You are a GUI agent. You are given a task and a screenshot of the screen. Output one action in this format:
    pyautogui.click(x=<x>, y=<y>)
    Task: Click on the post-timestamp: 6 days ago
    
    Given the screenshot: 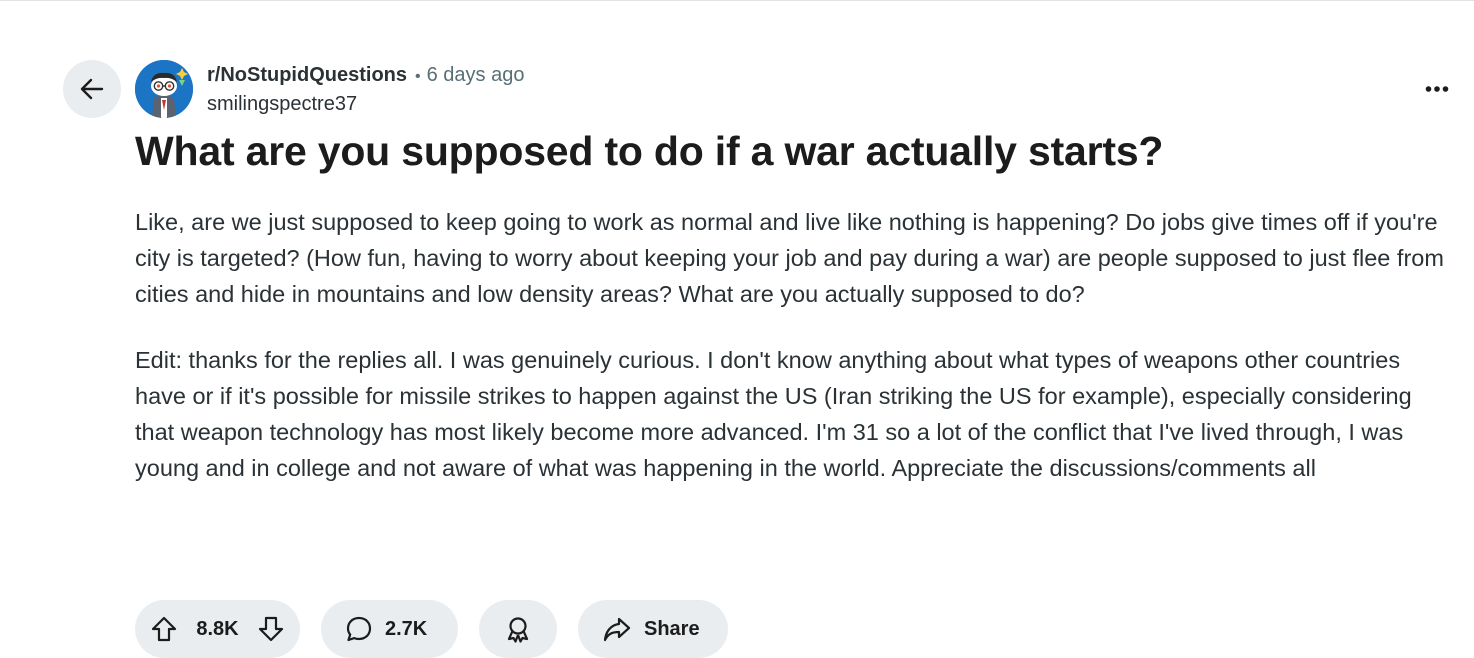 What is the action you would take?
    pyautogui.click(x=475, y=75)
    